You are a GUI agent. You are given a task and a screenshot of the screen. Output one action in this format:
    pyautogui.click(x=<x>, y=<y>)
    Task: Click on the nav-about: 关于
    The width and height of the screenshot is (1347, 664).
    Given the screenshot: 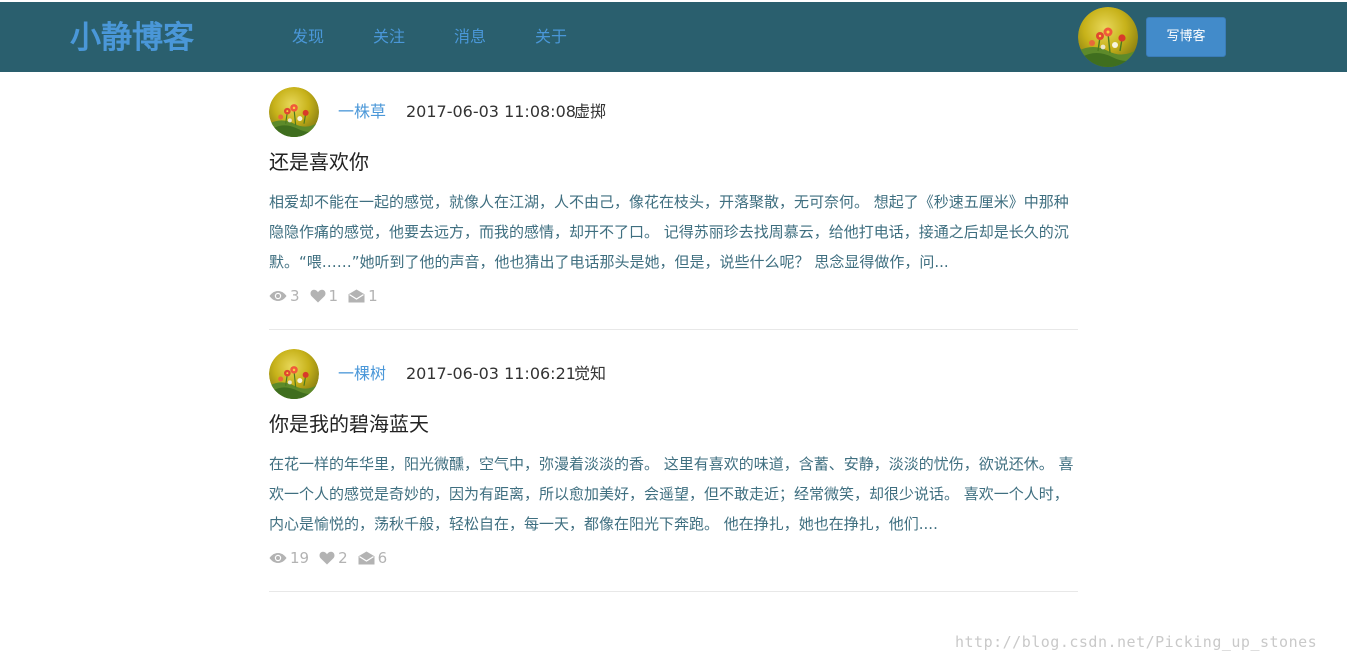 What is the action you would take?
    pyautogui.click(x=551, y=37)
    